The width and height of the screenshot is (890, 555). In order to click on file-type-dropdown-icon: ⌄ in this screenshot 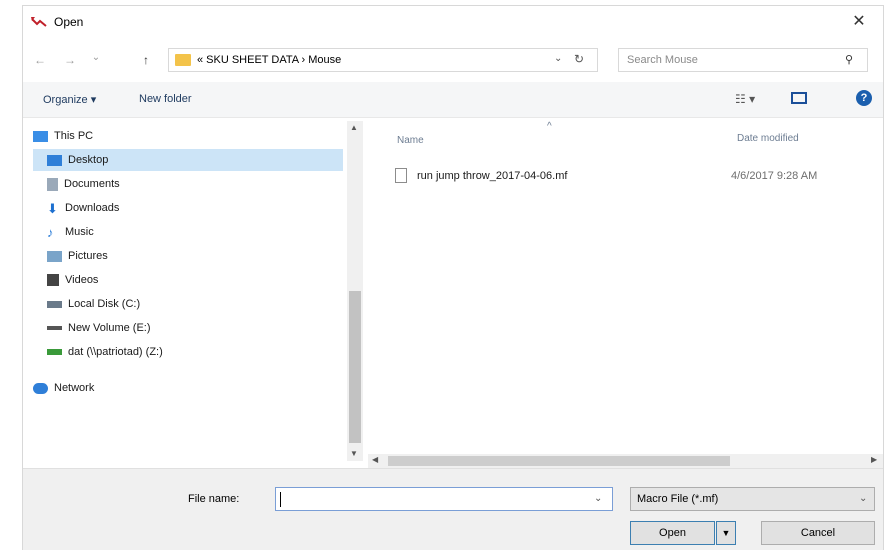, I will do `click(863, 498)`.